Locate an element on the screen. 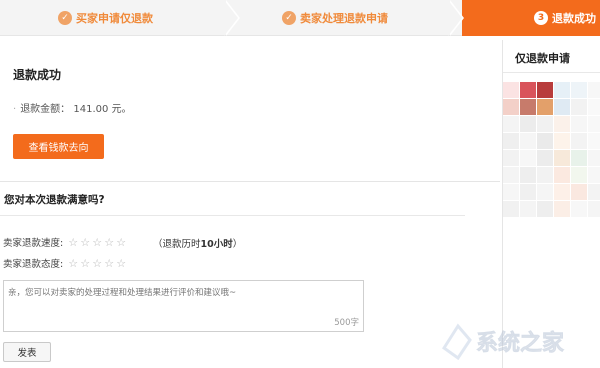 The height and width of the screenshot is (368, 600). comment-box: 500字 is located at coordinates (183, 306).